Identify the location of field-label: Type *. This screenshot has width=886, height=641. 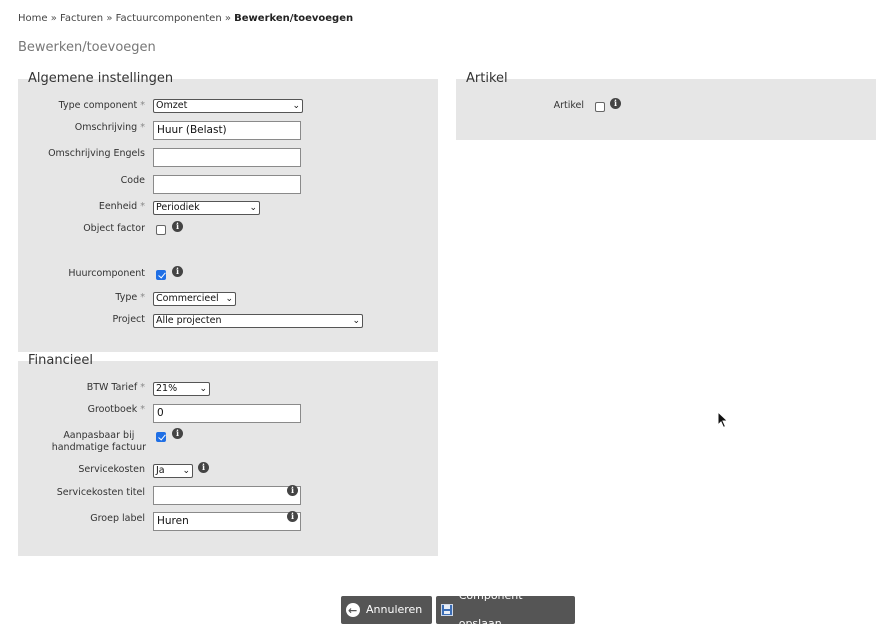
(130, 297).